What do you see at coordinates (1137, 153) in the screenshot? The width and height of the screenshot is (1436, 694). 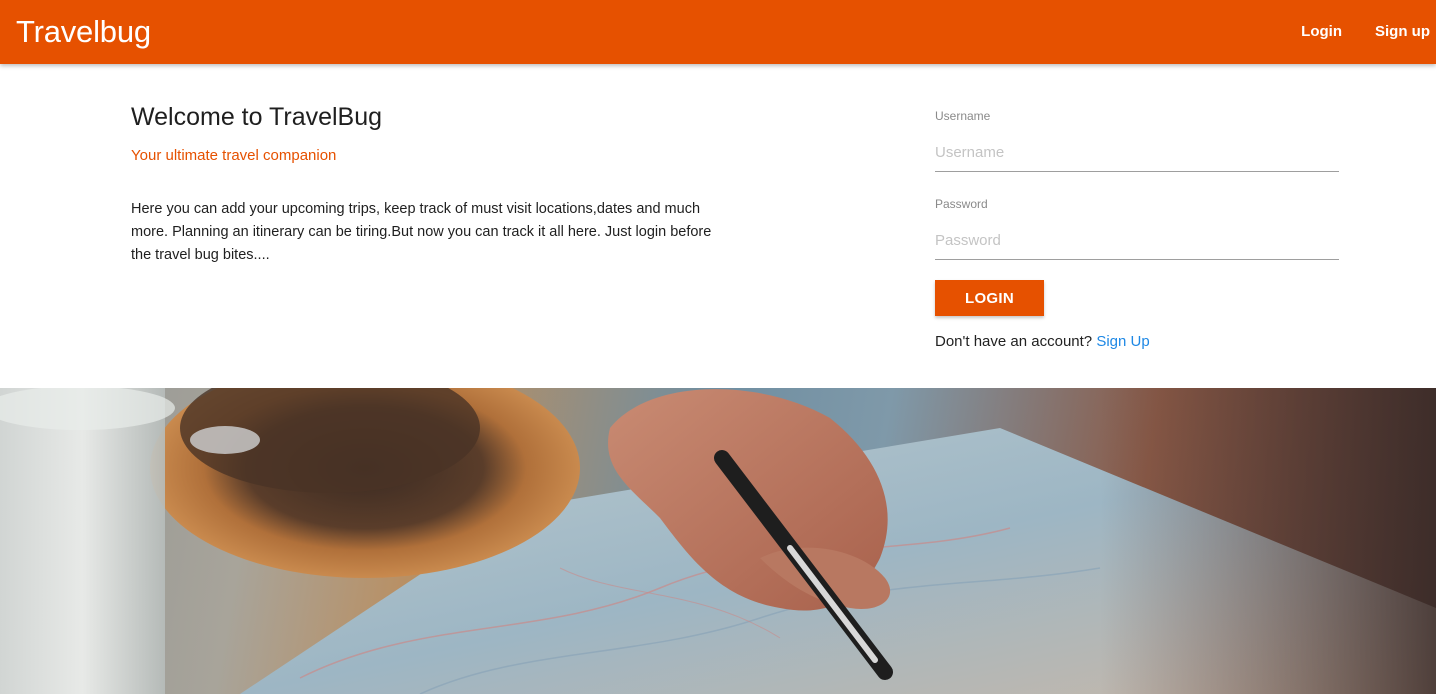 I see `username-input` at bounding box center [1137, 153].